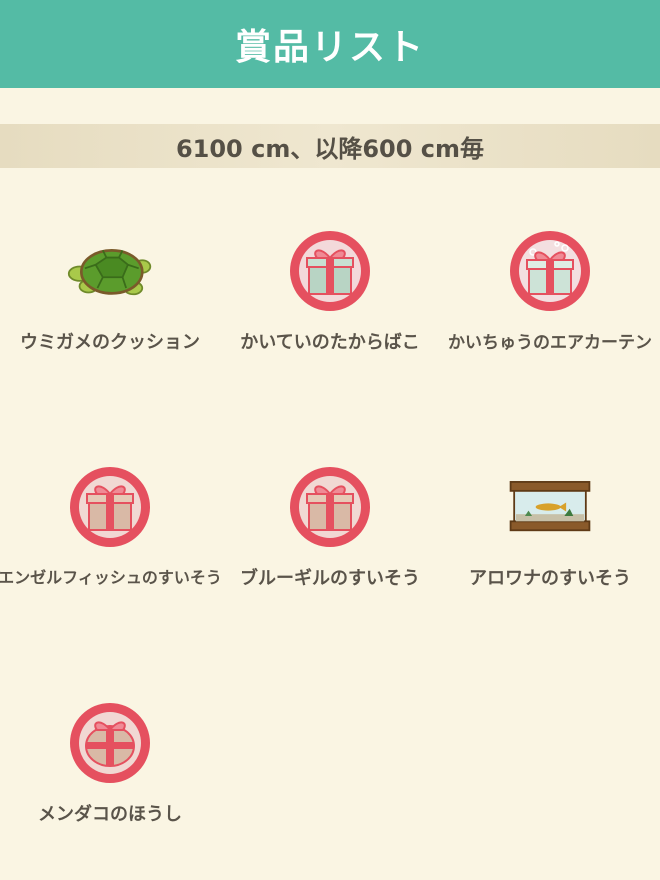 The image size is (660, 880). What do you see at coordinates (550, 507) in the screenshot?
I see `aquarium-icon` at bounding box center [550, 507].